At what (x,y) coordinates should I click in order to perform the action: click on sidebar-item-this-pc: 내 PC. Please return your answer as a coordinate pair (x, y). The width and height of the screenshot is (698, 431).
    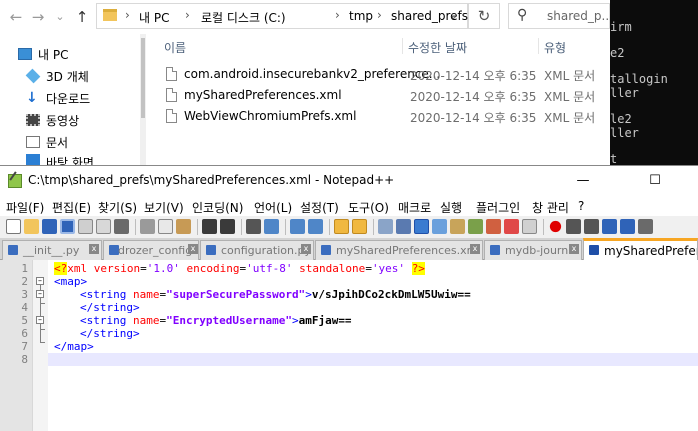
    Looking at the image, I should click on (43, 54).